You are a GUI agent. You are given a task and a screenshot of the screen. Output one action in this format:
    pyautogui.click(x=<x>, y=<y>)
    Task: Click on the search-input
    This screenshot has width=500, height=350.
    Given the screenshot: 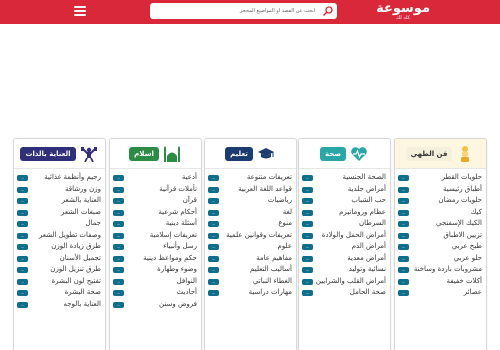 What is the action you would take?
    pyautogui.click(x=234, y=11)
    